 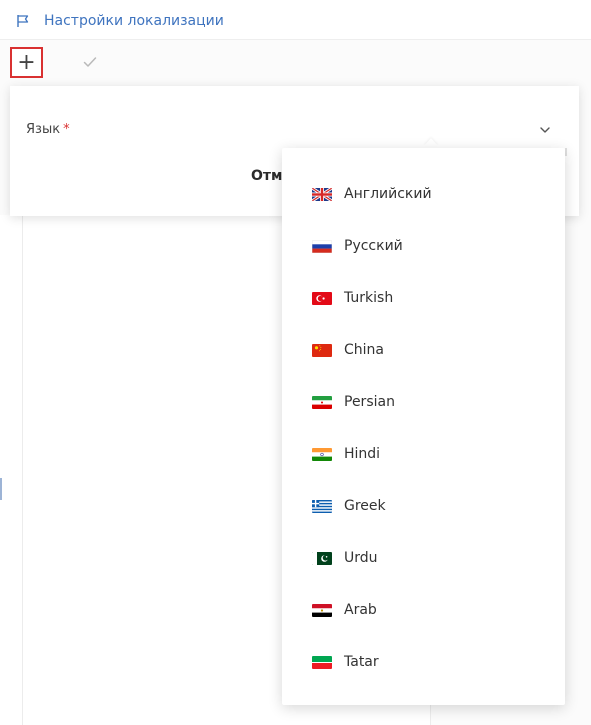 What do you see at coordinates (423, 558) in the screenshot?
I see `language-option: Urdu` at bounding box center [423, 558].